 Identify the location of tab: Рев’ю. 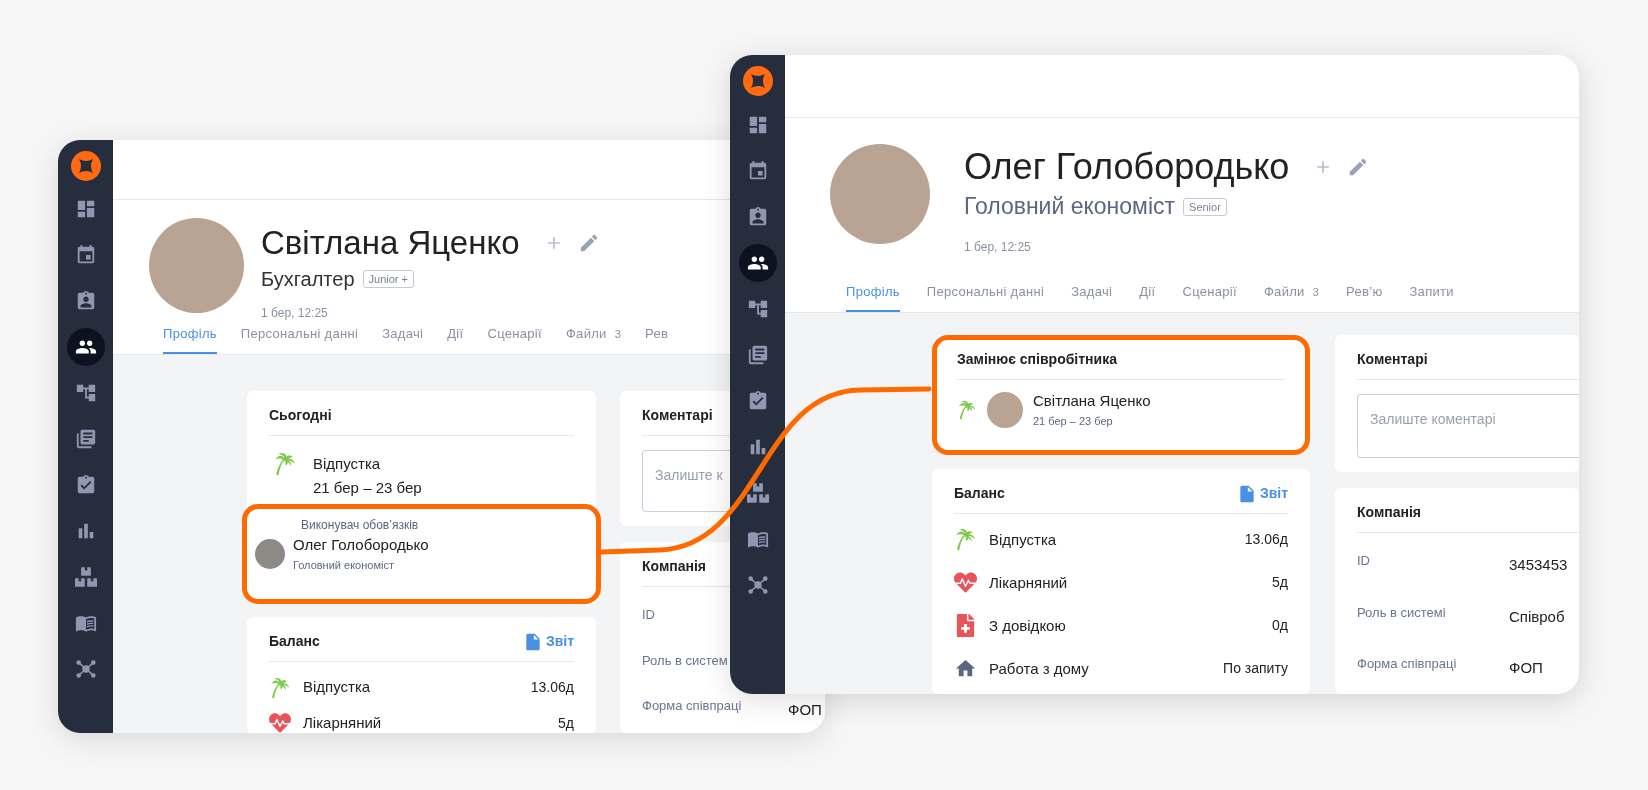
(1364, 297).